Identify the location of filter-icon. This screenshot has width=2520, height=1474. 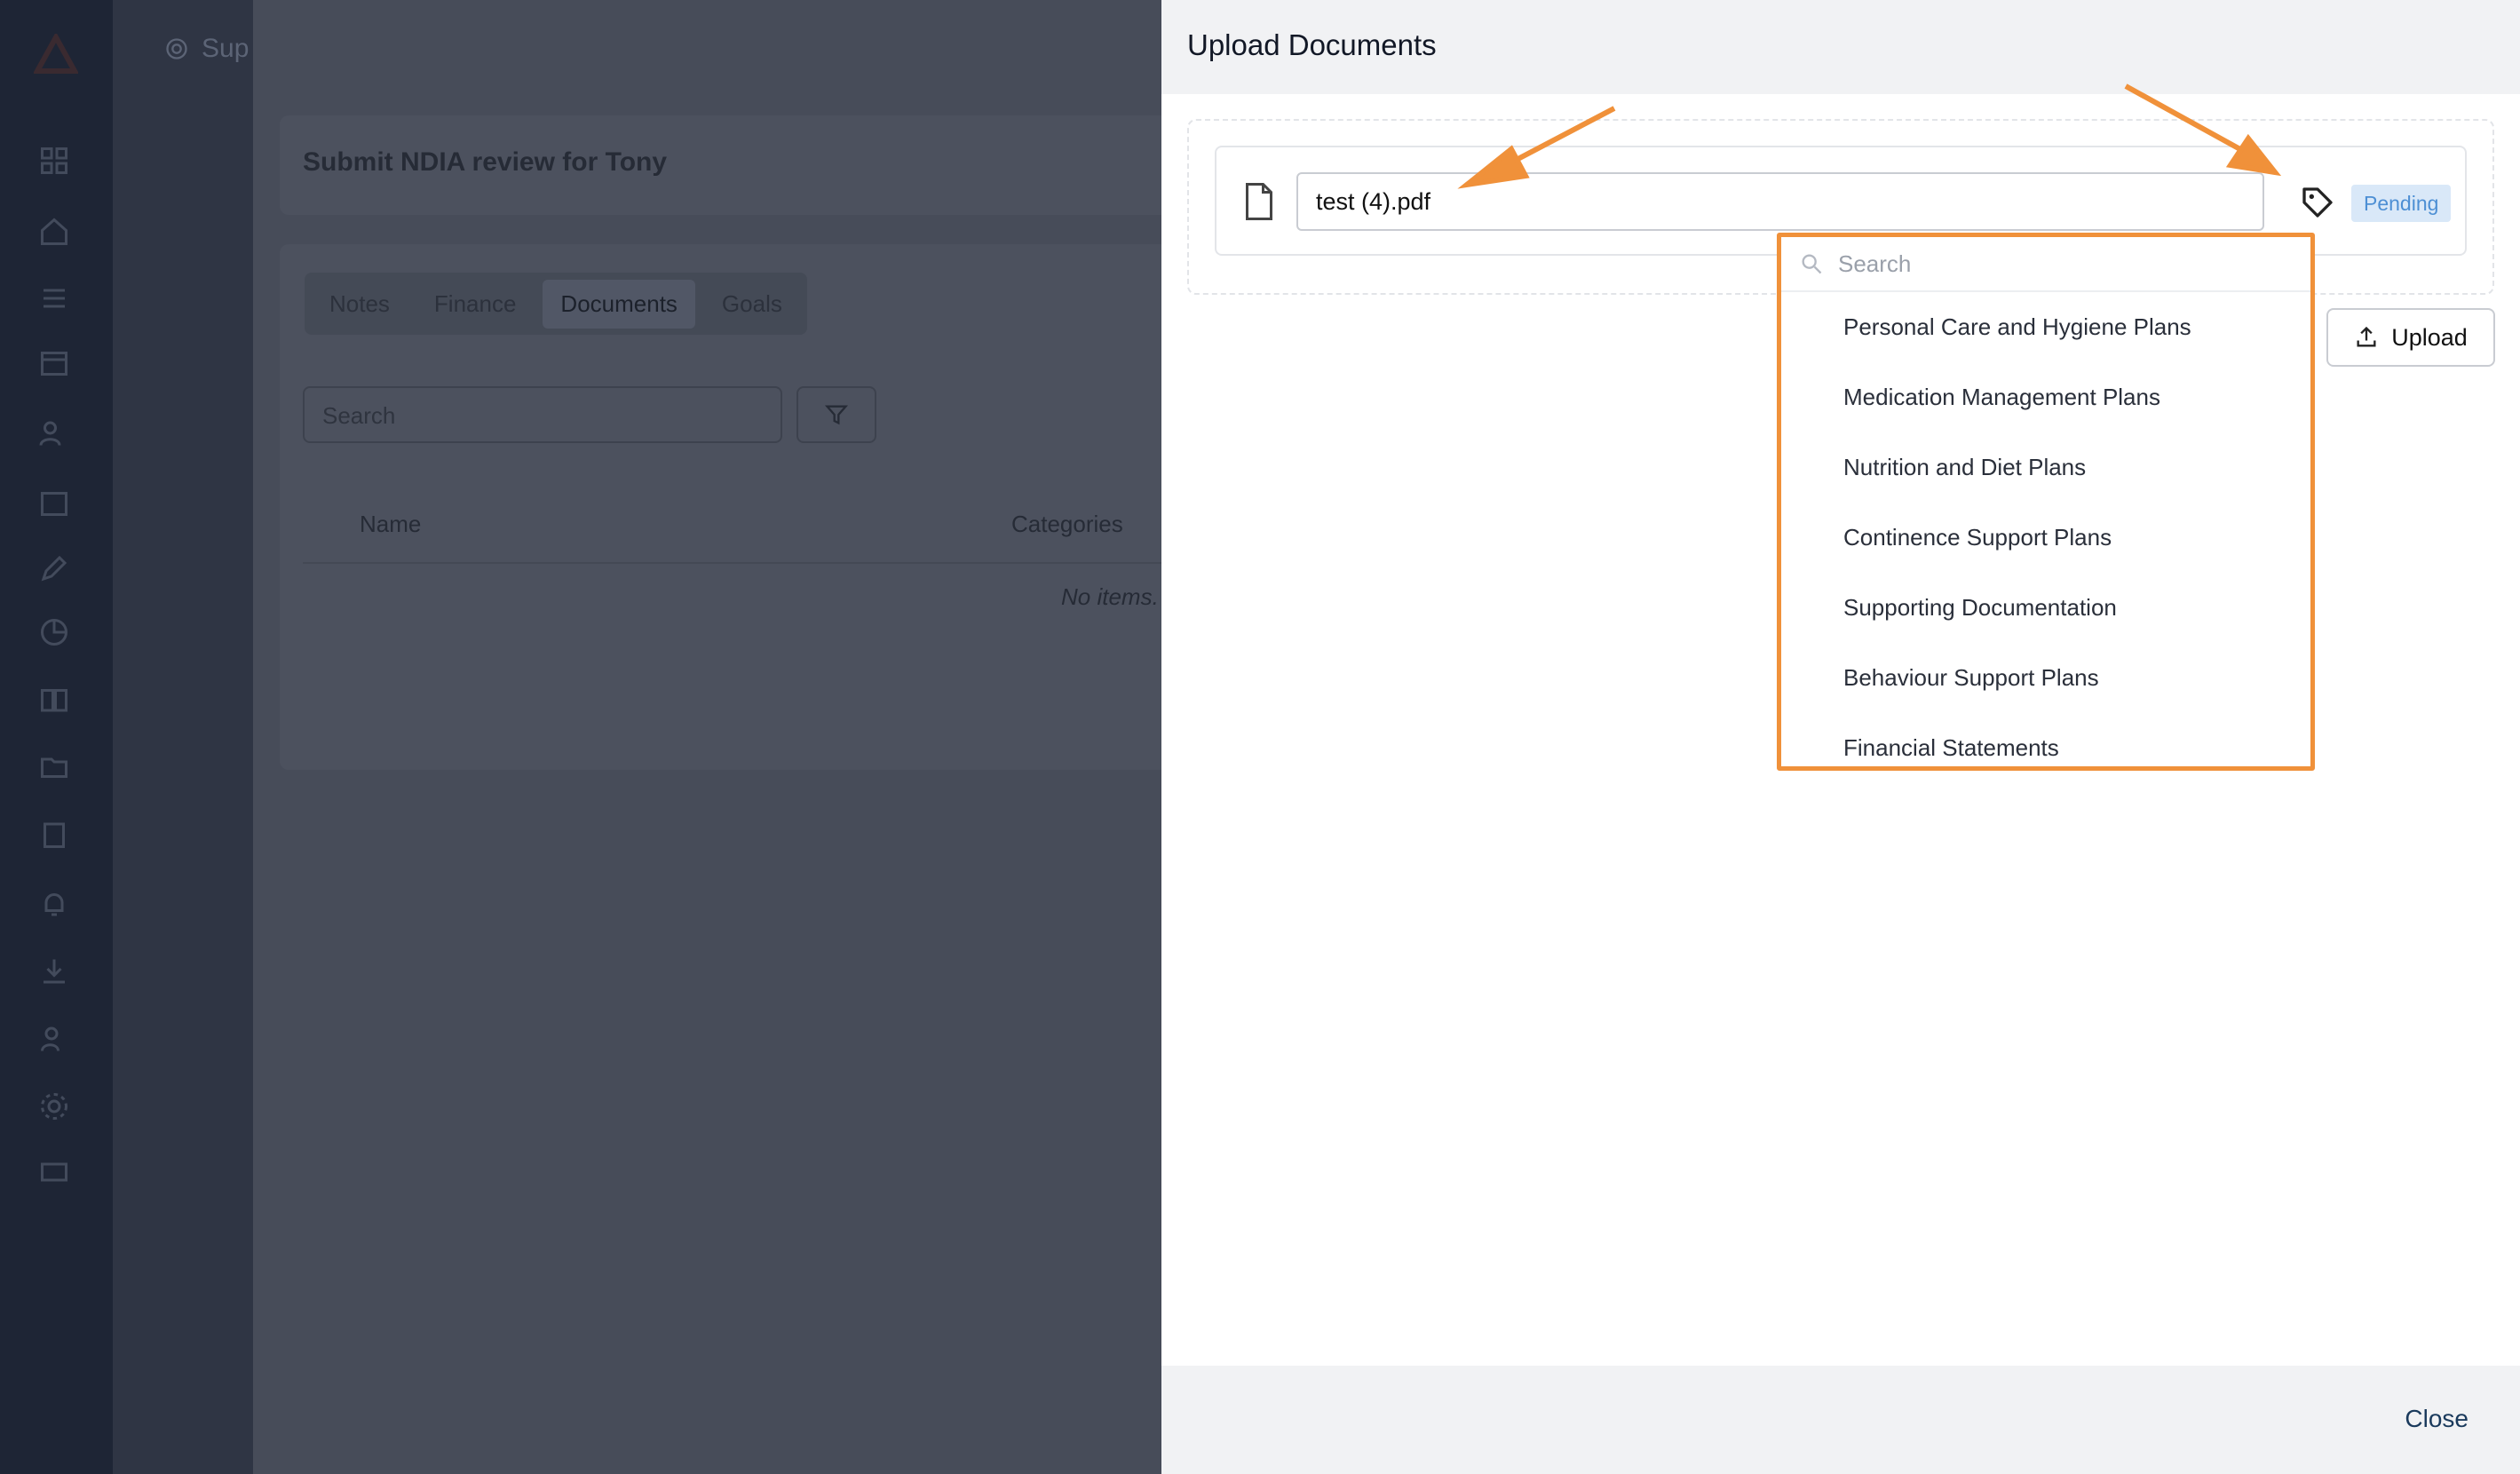
(836, 415).